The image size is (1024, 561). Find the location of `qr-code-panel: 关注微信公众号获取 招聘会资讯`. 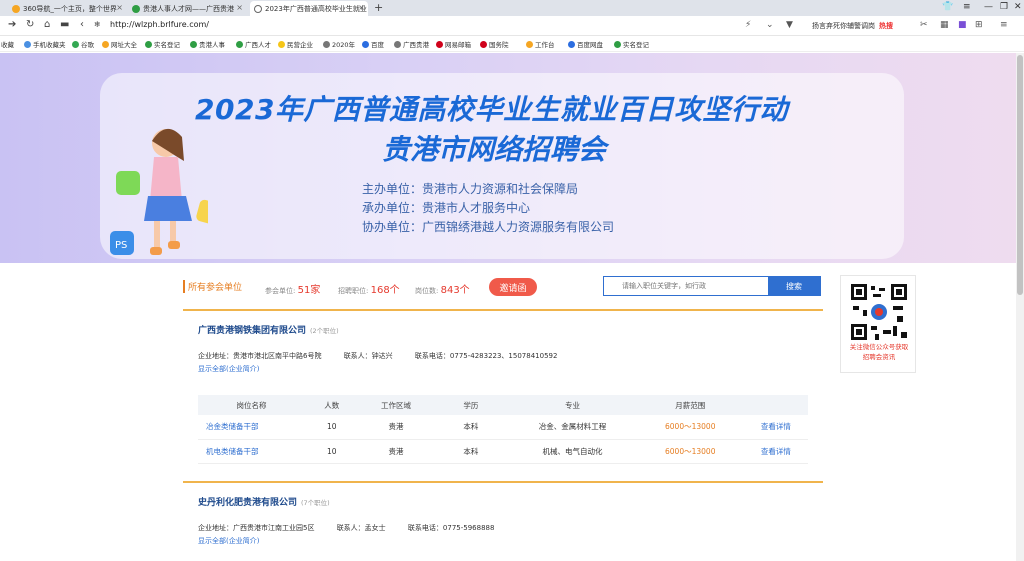

qr-code-panel: 关注微信公众号获取 招聘会资讯 is located at coordinates (878, 324).